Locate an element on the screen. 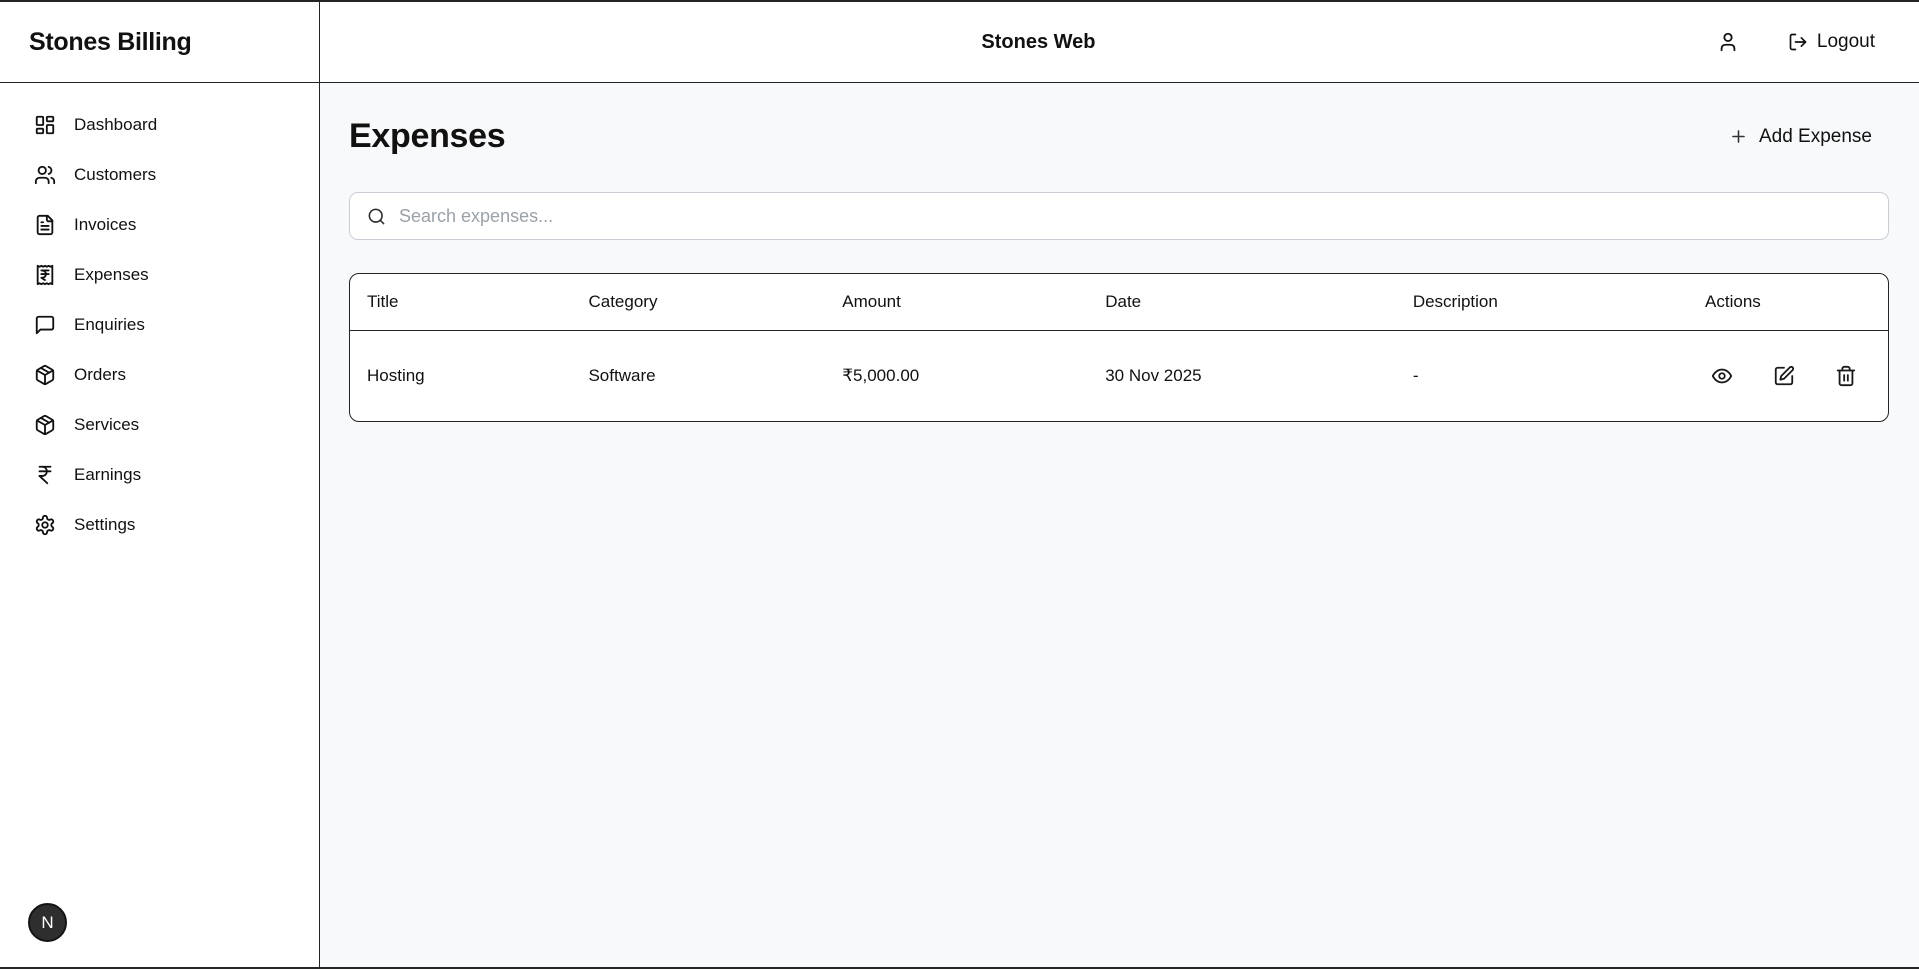 The width and height of the screenshot is (1919, 971). sidebar-header: Stones Billing is located at coordinates (159, 42).